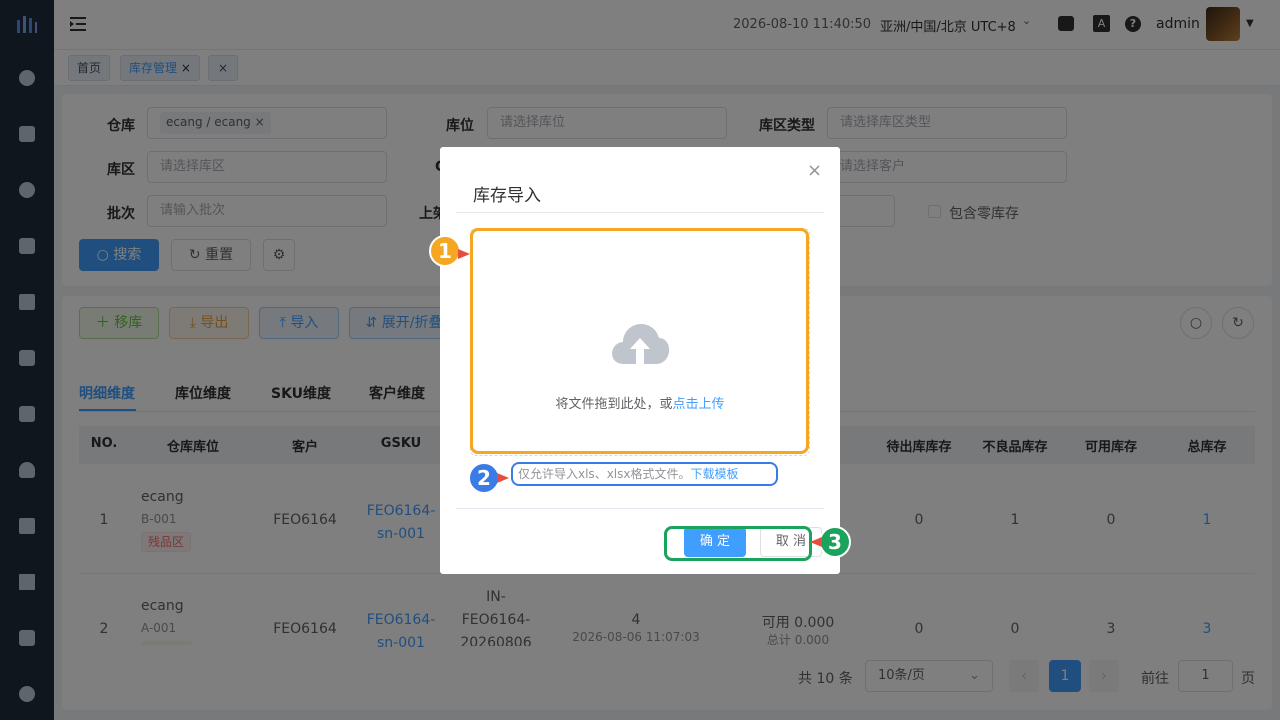 Image resolution: width=1280 pixels, height=720 pixels. What do you see at coordinates (640, 508) in the screenshot?
I see `dialog-footer-divider` at bounding box center [640, 508].